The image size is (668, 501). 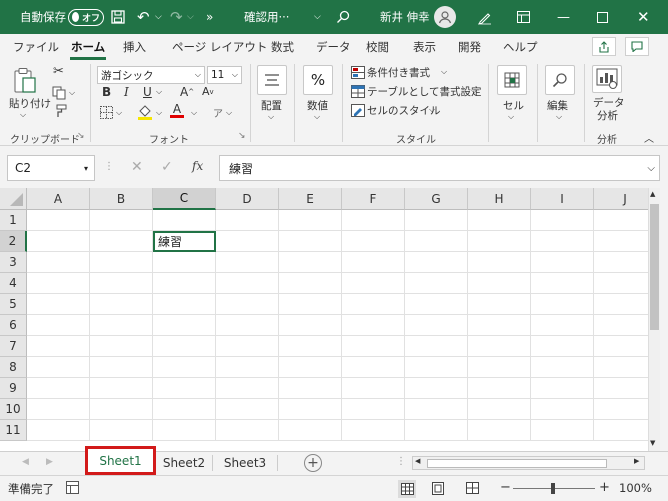 What do you see at coordinates (513, 105) in the screenshot?
I see `cells-label: セル` at bounding box center [513, 105].